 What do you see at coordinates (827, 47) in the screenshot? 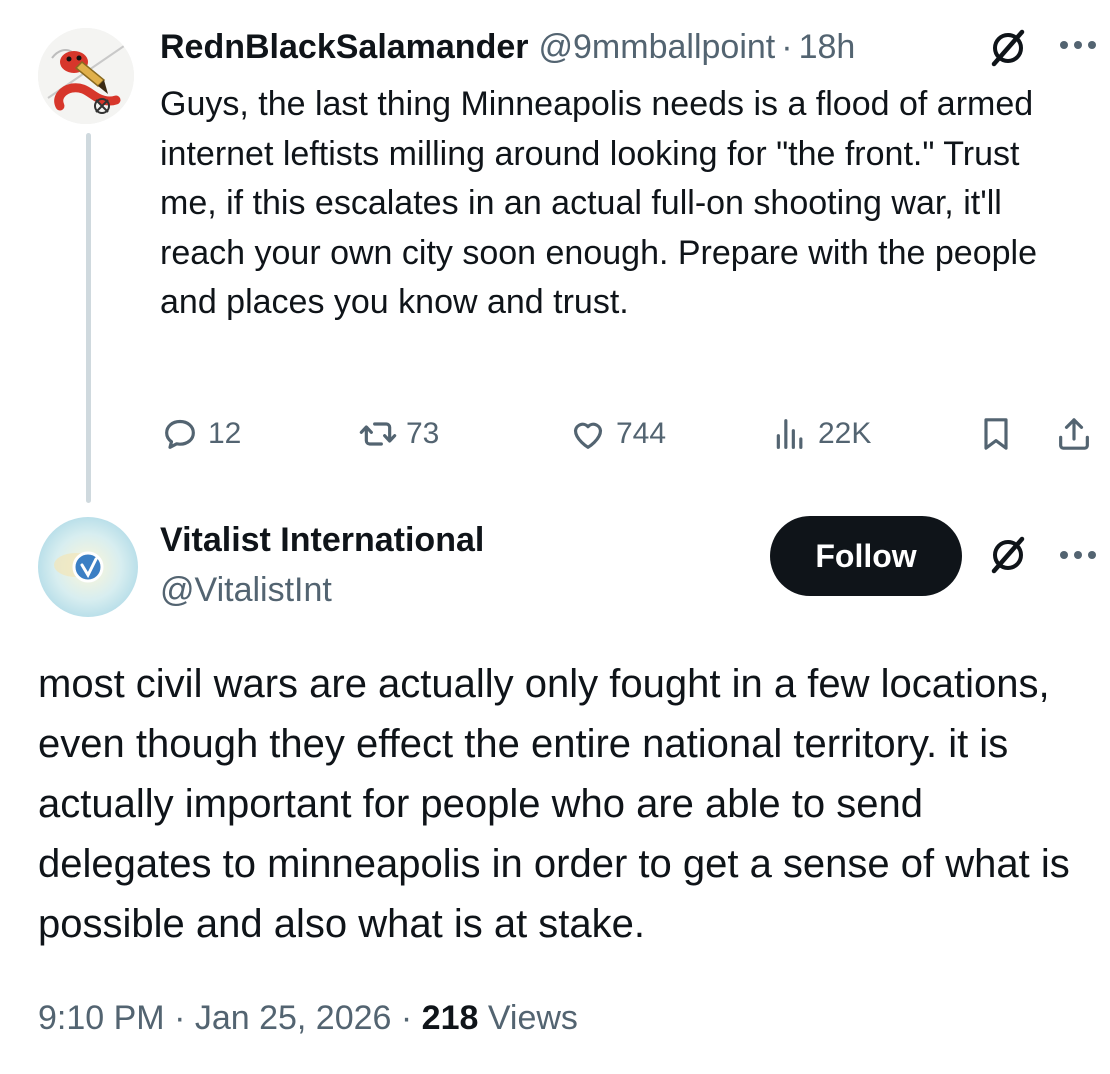
I see `parent-timestamp: 18h` at bounding box center [827, 47].